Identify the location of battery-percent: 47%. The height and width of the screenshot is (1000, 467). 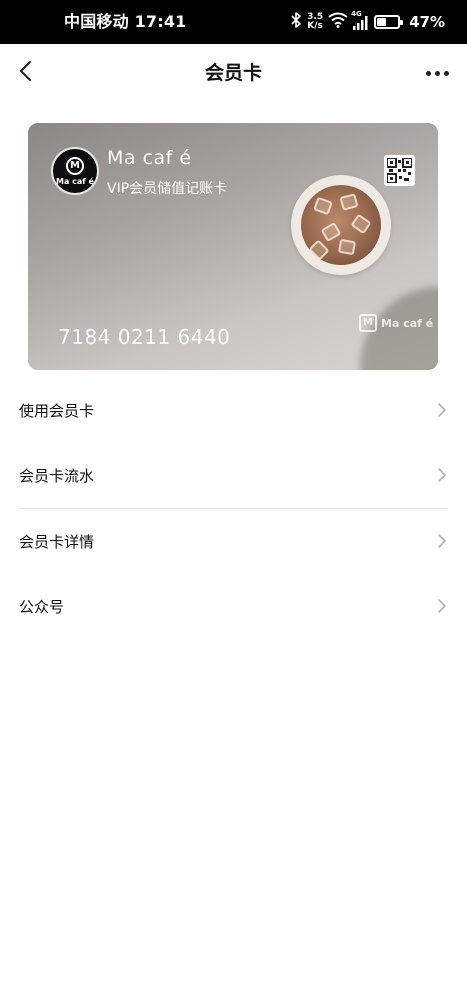
(427, 22).